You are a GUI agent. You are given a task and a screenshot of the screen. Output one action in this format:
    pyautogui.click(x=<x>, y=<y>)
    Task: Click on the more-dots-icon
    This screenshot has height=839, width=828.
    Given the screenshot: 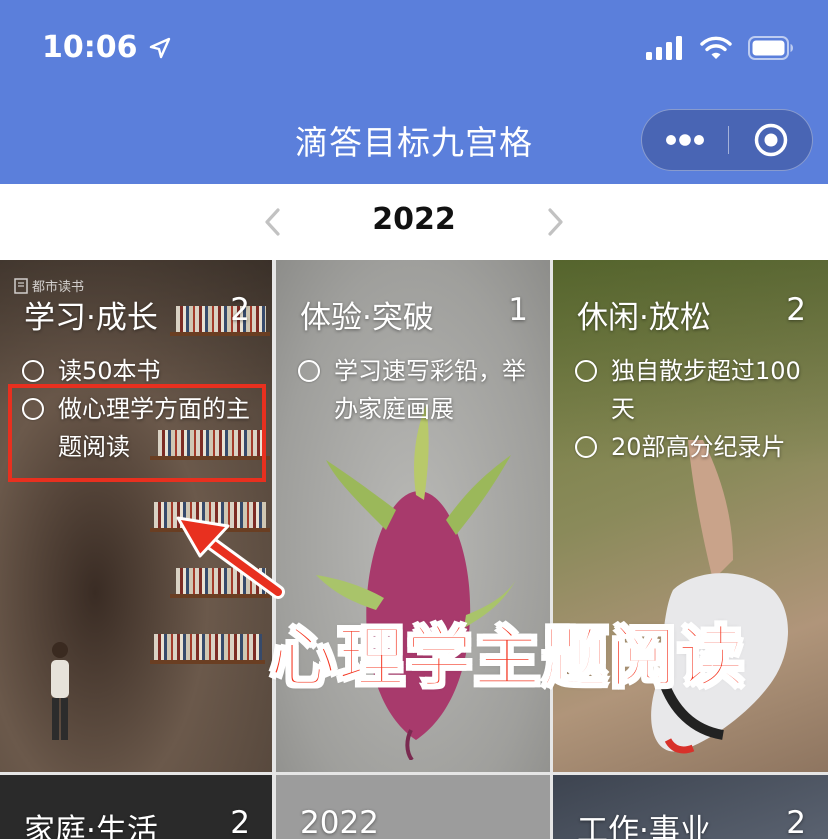 What is the action you would take?
    pyautogui.click(x=685, y=140)
    